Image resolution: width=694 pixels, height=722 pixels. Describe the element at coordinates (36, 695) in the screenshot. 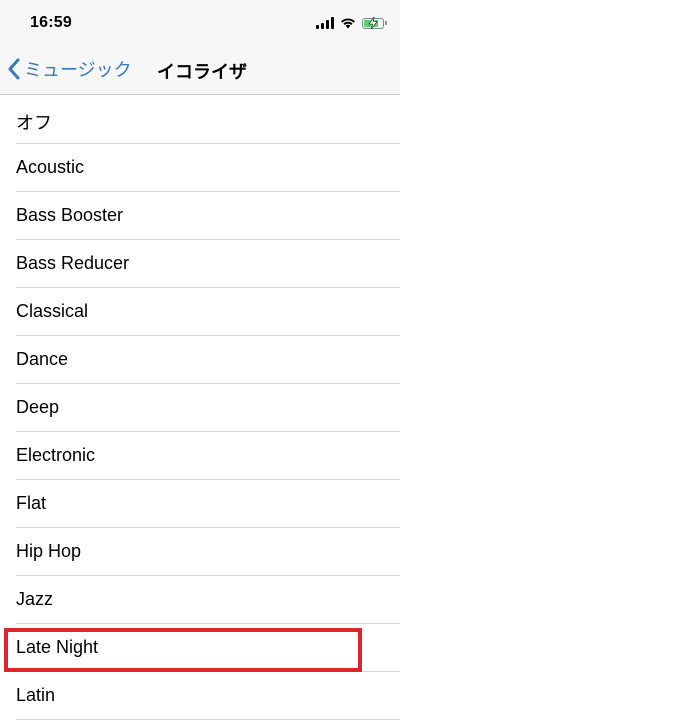

I see `option-label: Latin` at that location.